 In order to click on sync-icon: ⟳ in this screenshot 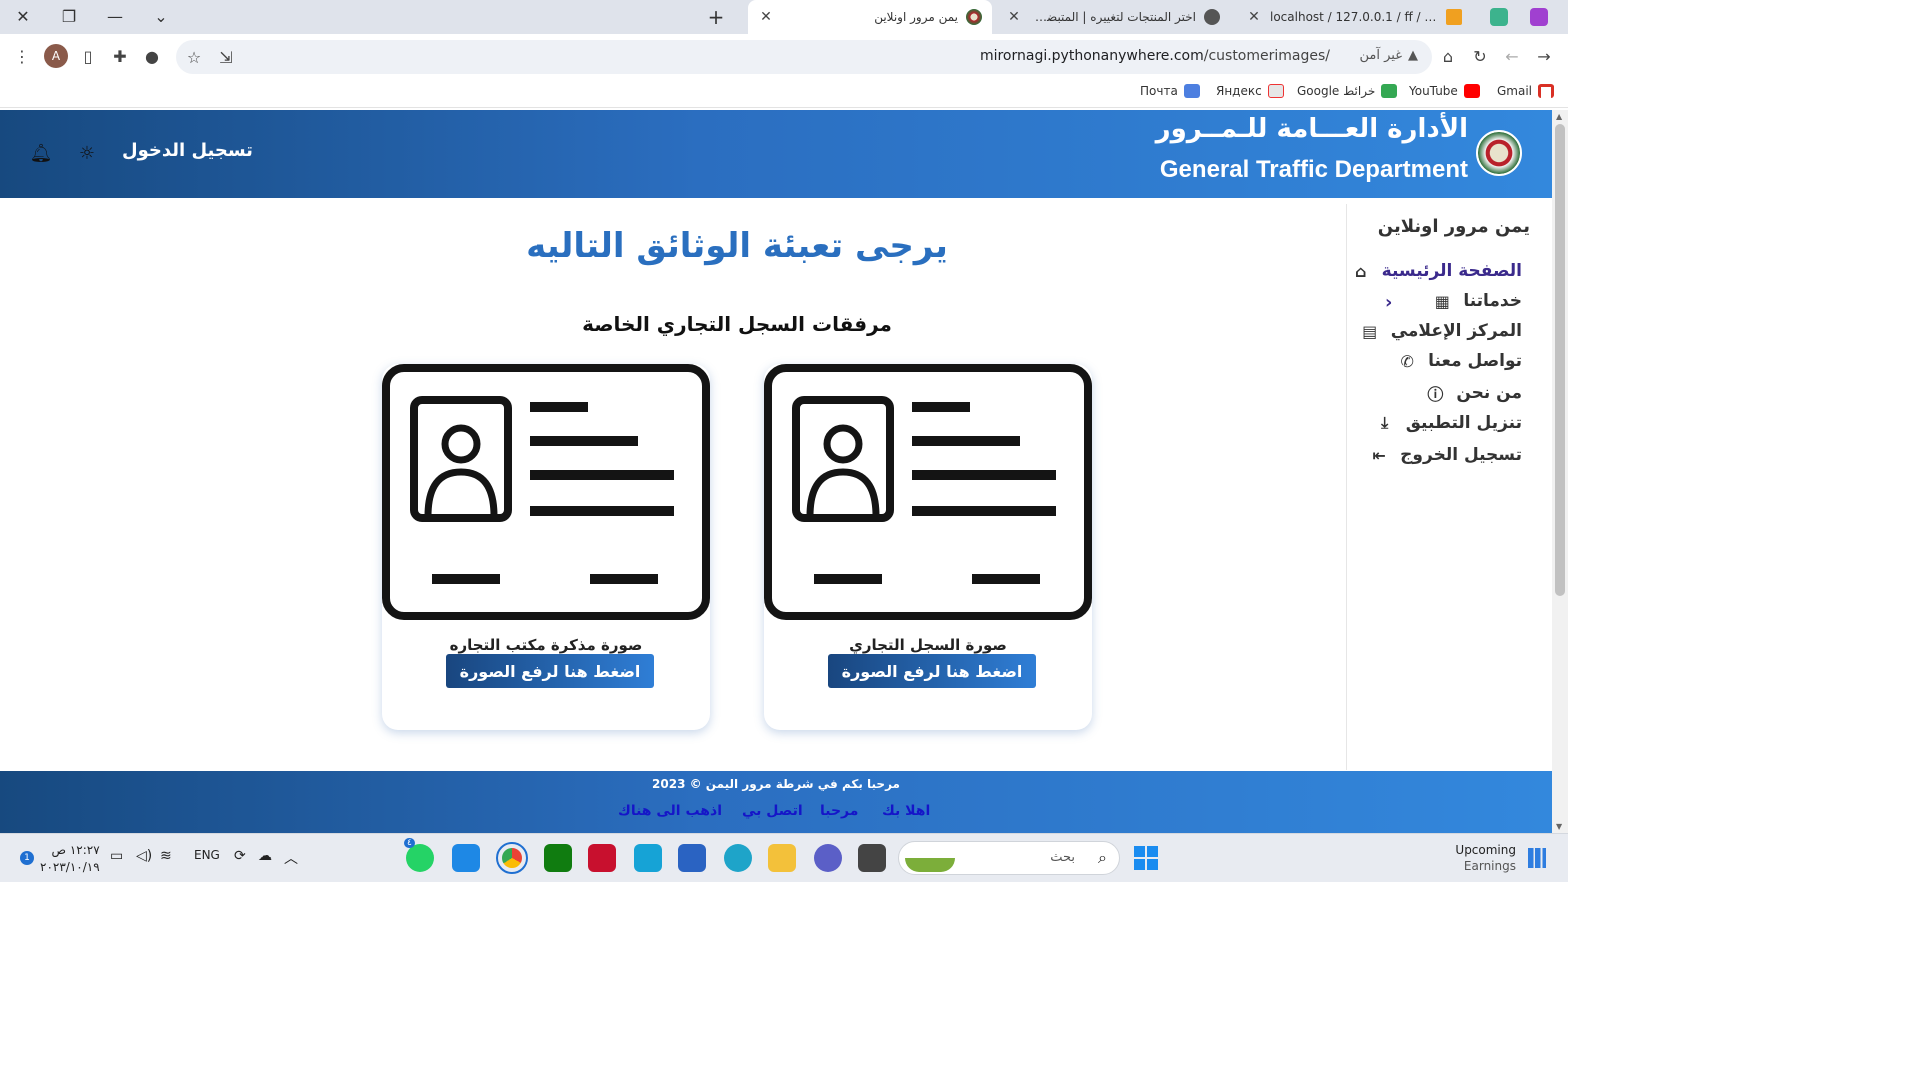, I will do `click(240, 856)`.